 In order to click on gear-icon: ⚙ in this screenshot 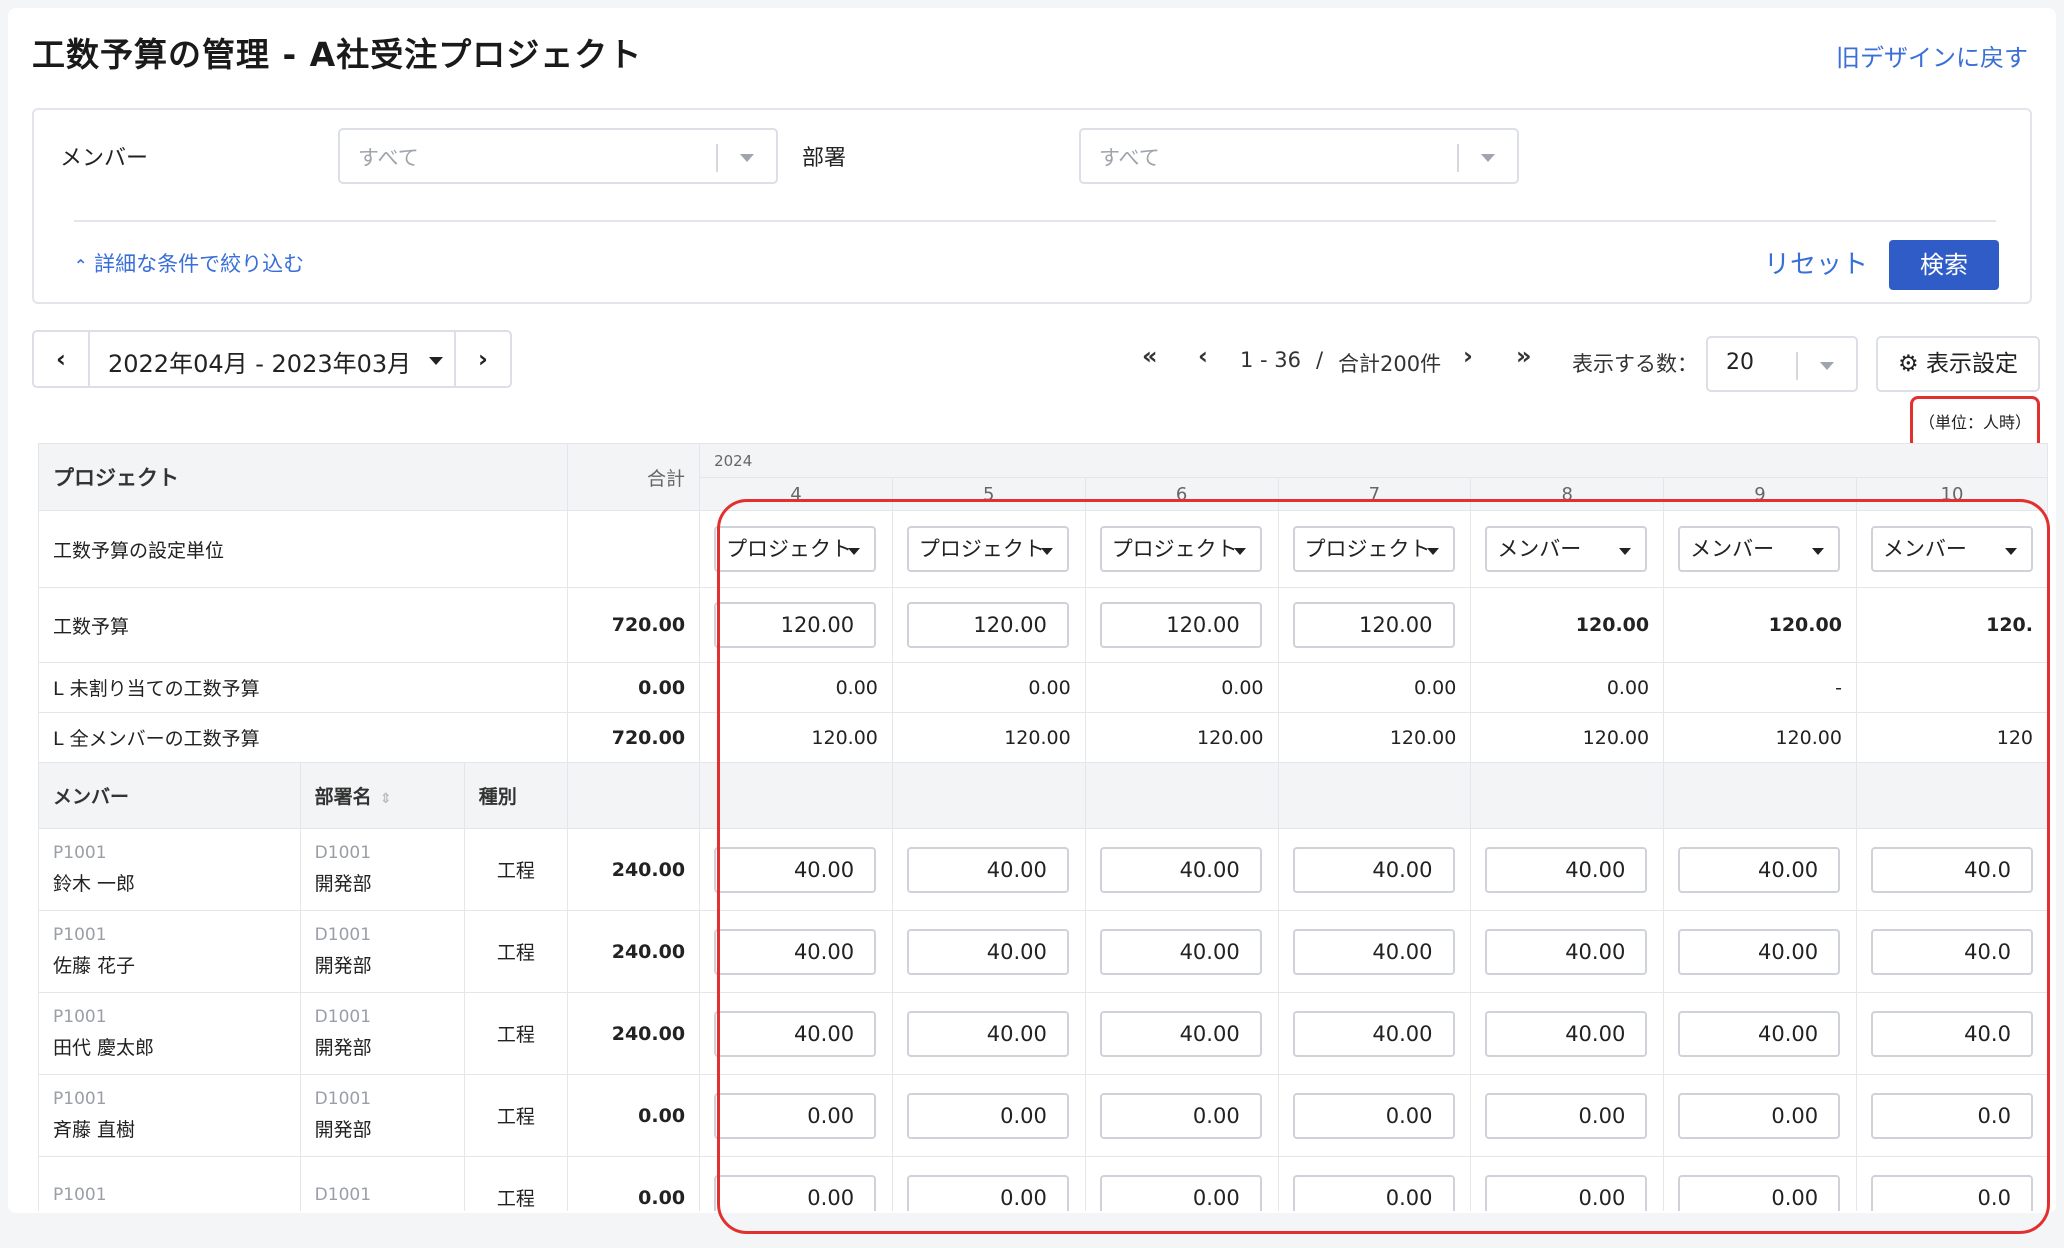, I will do `click(1908, 364)`.